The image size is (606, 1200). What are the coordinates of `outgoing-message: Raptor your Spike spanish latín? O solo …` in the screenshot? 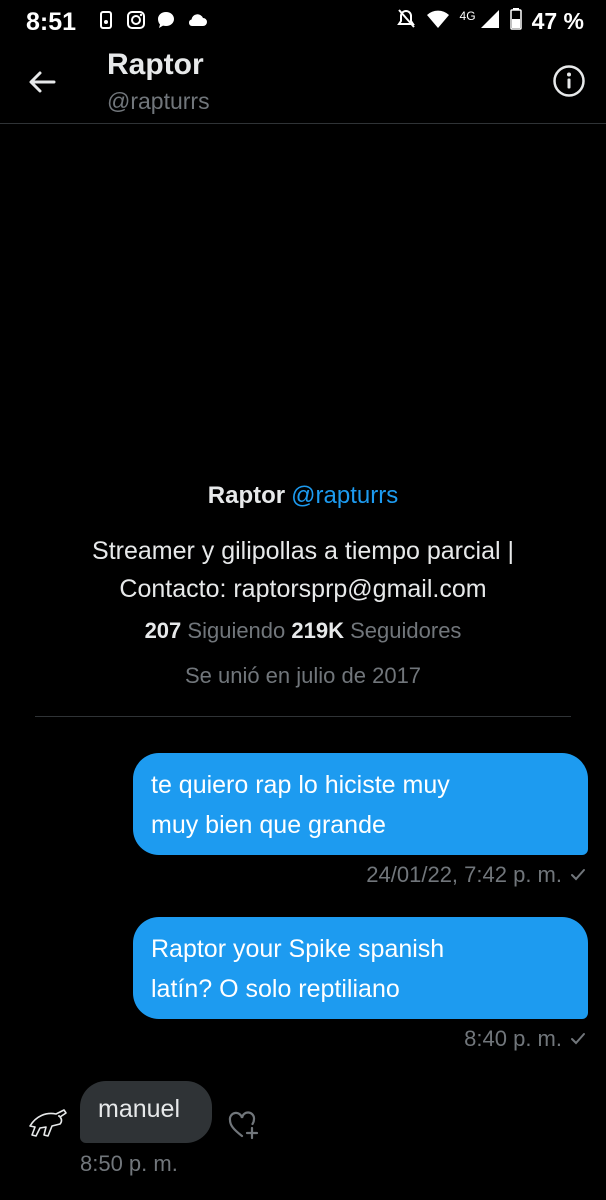 It's located at (360, 968).